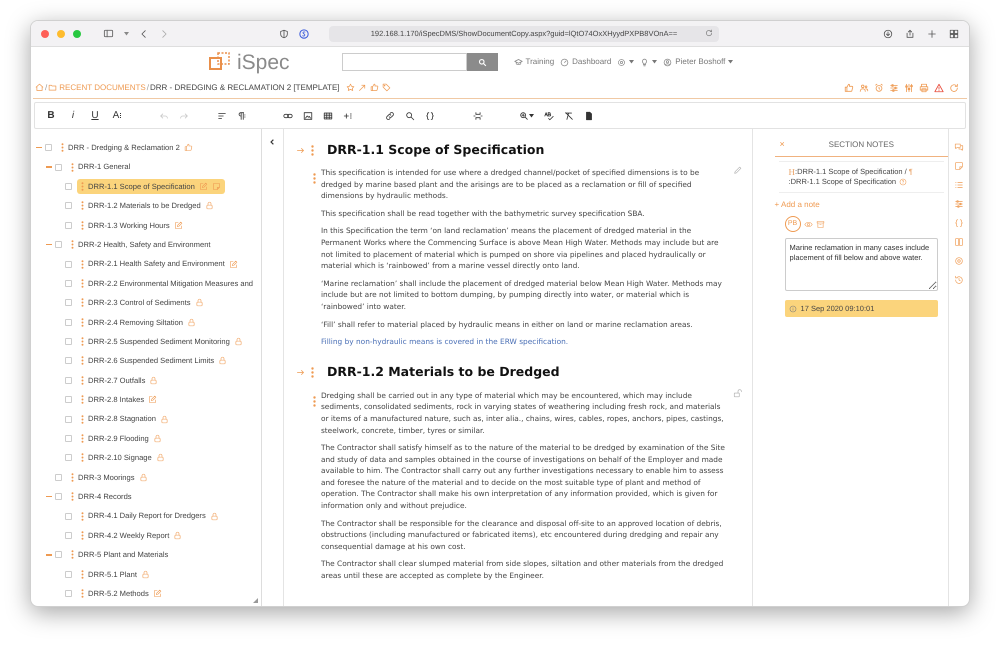 The height and width of the screenshot is (646, 1000). What do you see at coordinates (77, 34) in the screenshot?
I see `maximize-window-button` at bounding box center [77, 34].